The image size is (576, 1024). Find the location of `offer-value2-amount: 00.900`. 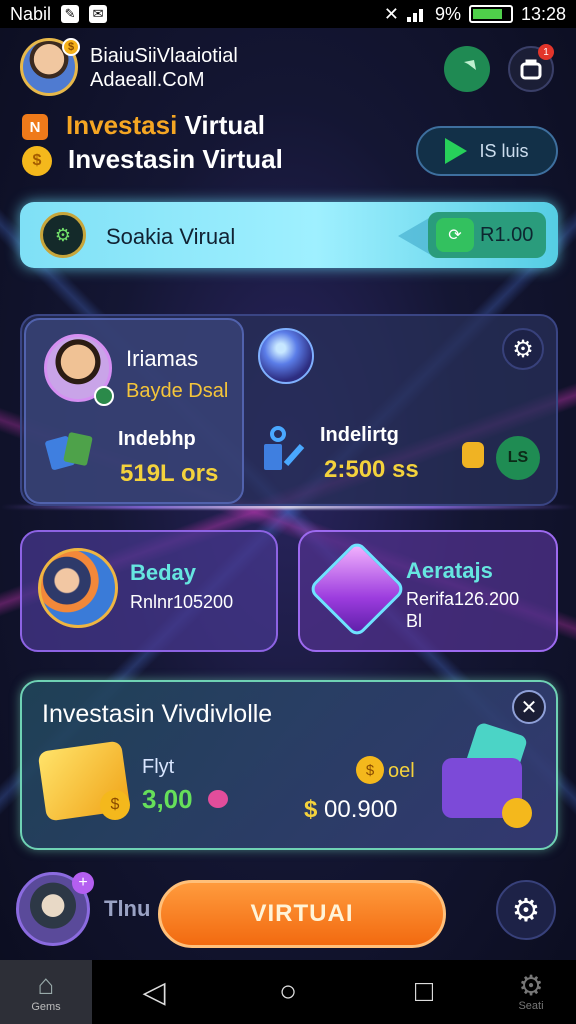

offer-value2-amount: 00.900 is located at coordinates (361, 809).